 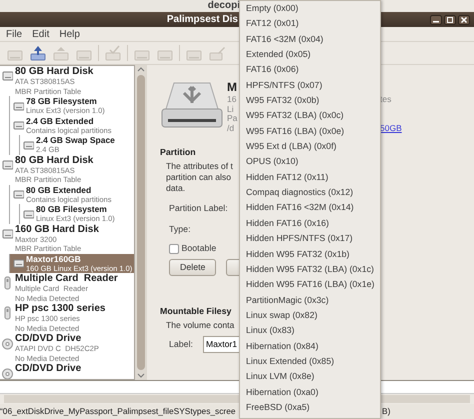 I want to click on menu-item: Linux LVM (0x8e), so click(x=280, y=377).